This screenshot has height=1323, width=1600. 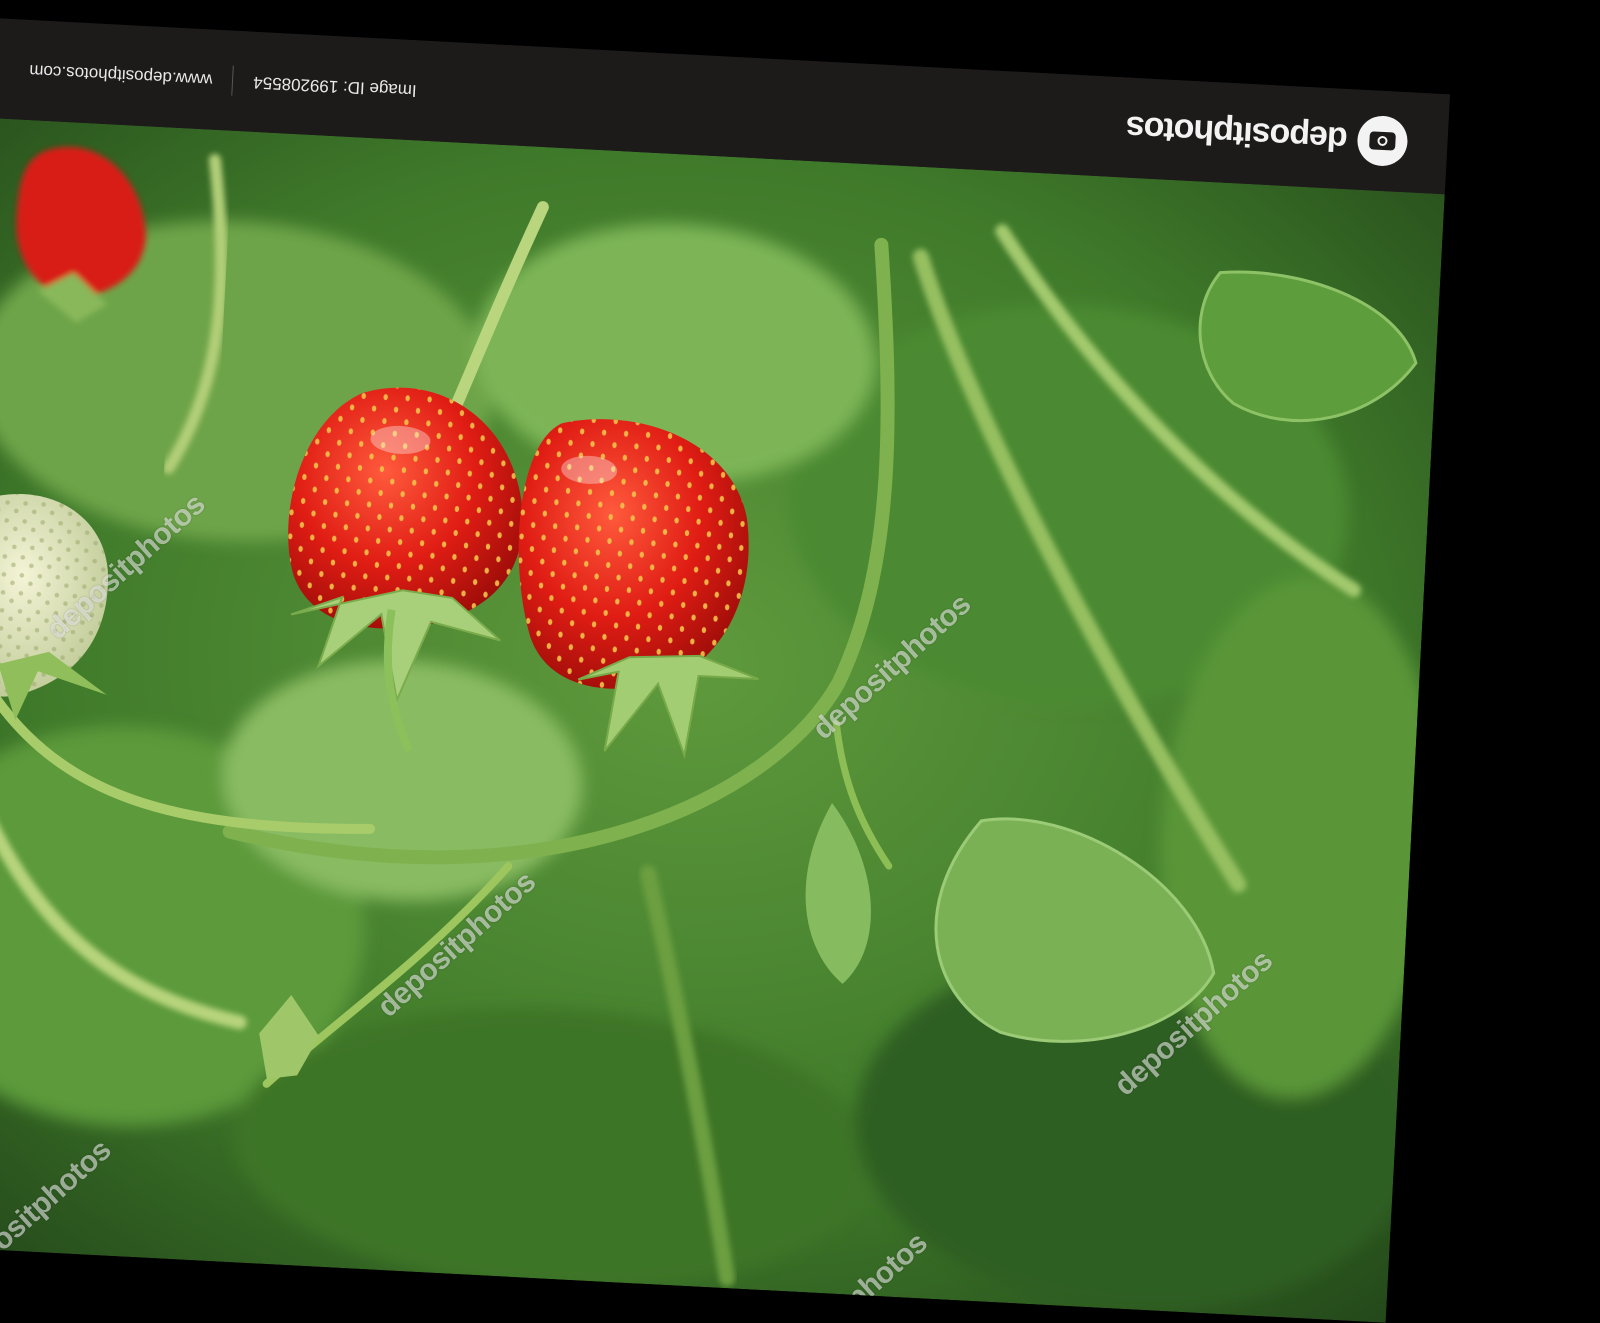 What do you see at coordinates (1382, 141) in the screenshot?
I see `camera-icon` at bounding box center [1382, 141].